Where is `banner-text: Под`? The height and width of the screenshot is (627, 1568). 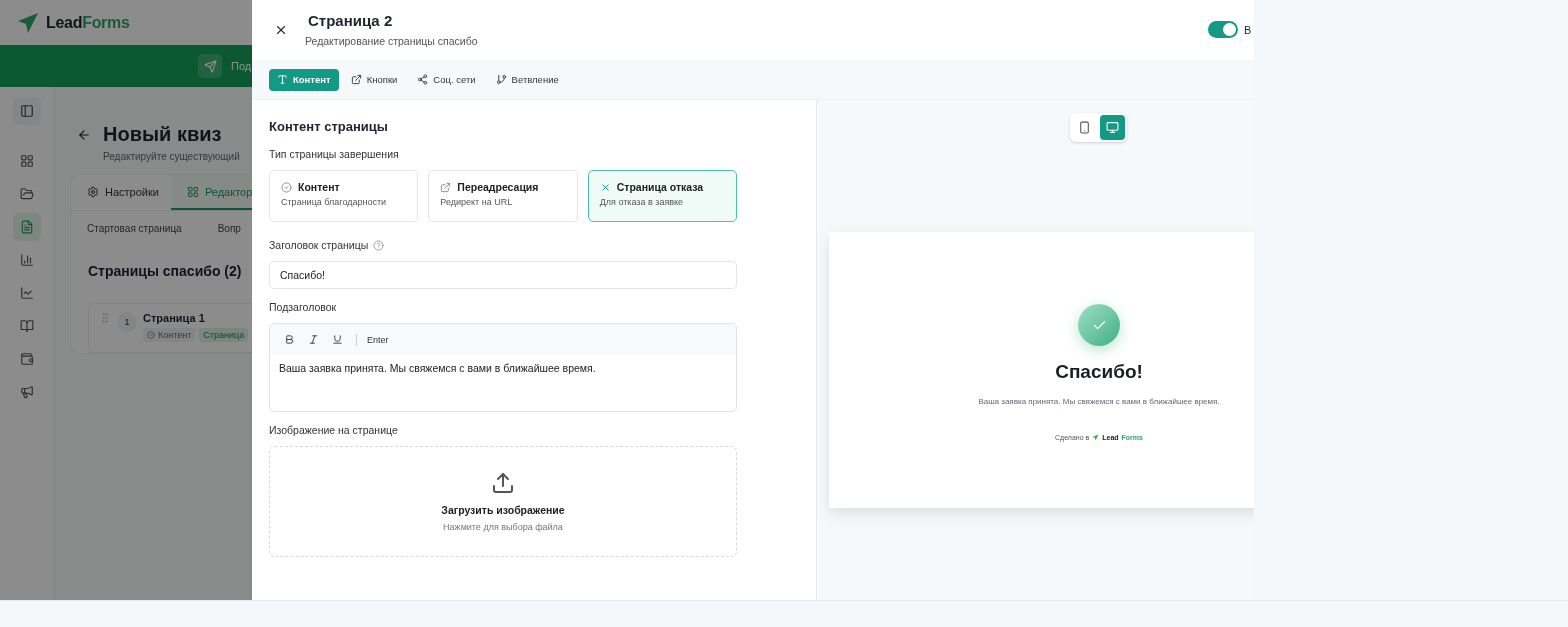
banner-text: Под is located at coordinates (241, 66).